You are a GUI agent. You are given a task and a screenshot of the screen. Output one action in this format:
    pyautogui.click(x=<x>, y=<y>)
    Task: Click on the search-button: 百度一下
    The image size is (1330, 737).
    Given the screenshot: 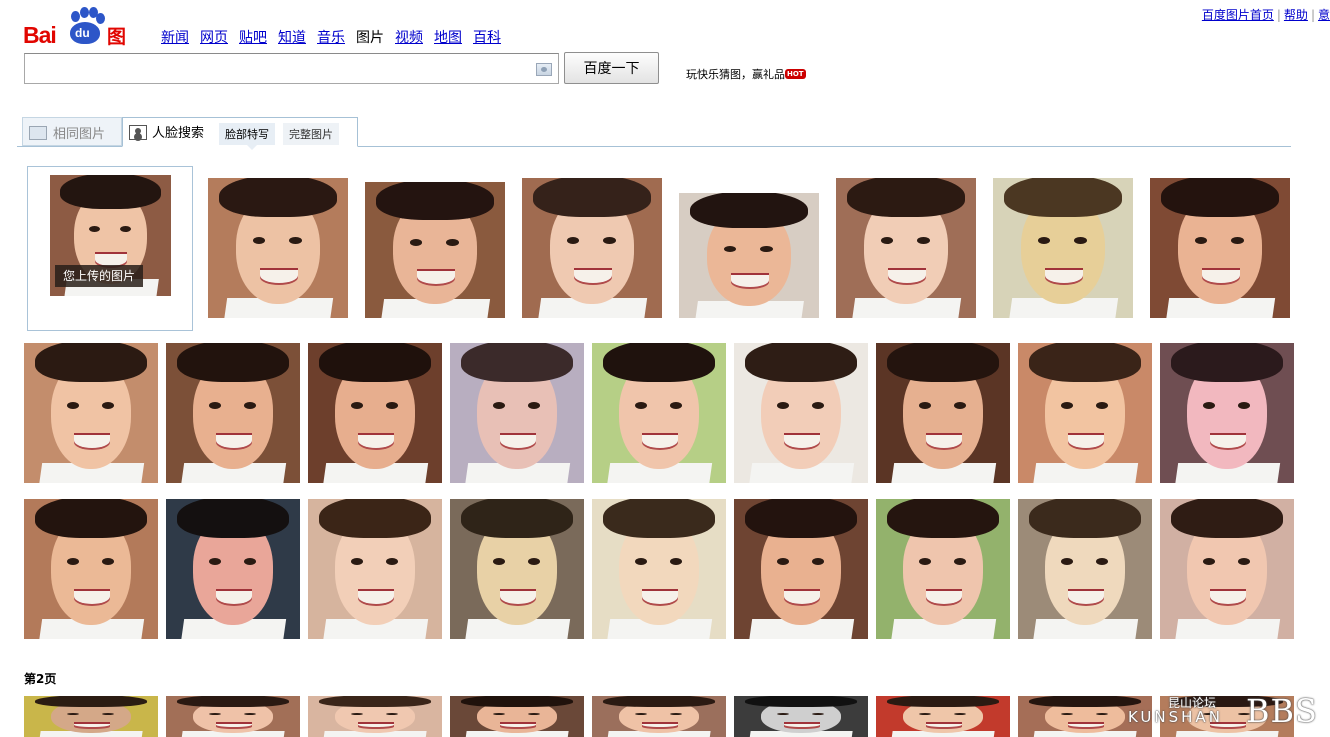 What is the action you would take?
    pyautogui.click(x=611, y=68)
    